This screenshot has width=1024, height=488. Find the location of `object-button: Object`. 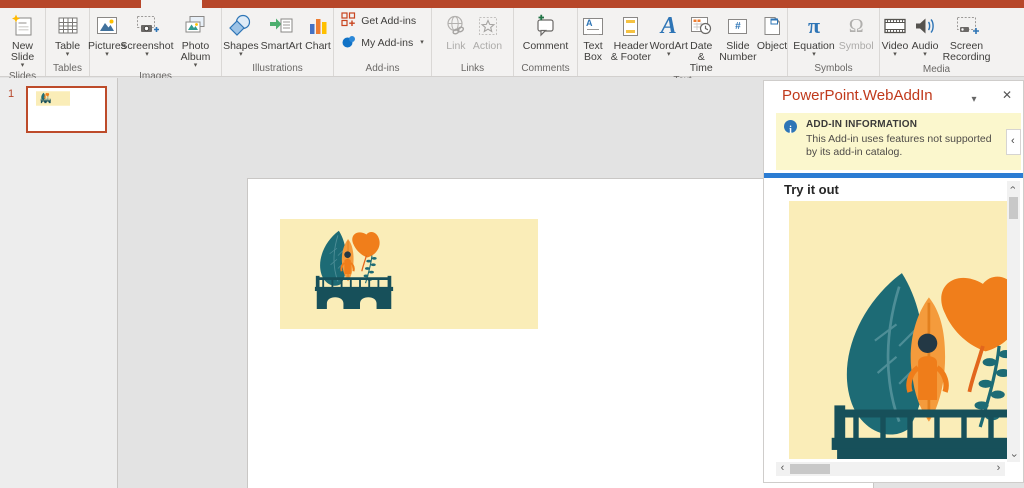

object-button: Object is located at coordinates (772, 31).